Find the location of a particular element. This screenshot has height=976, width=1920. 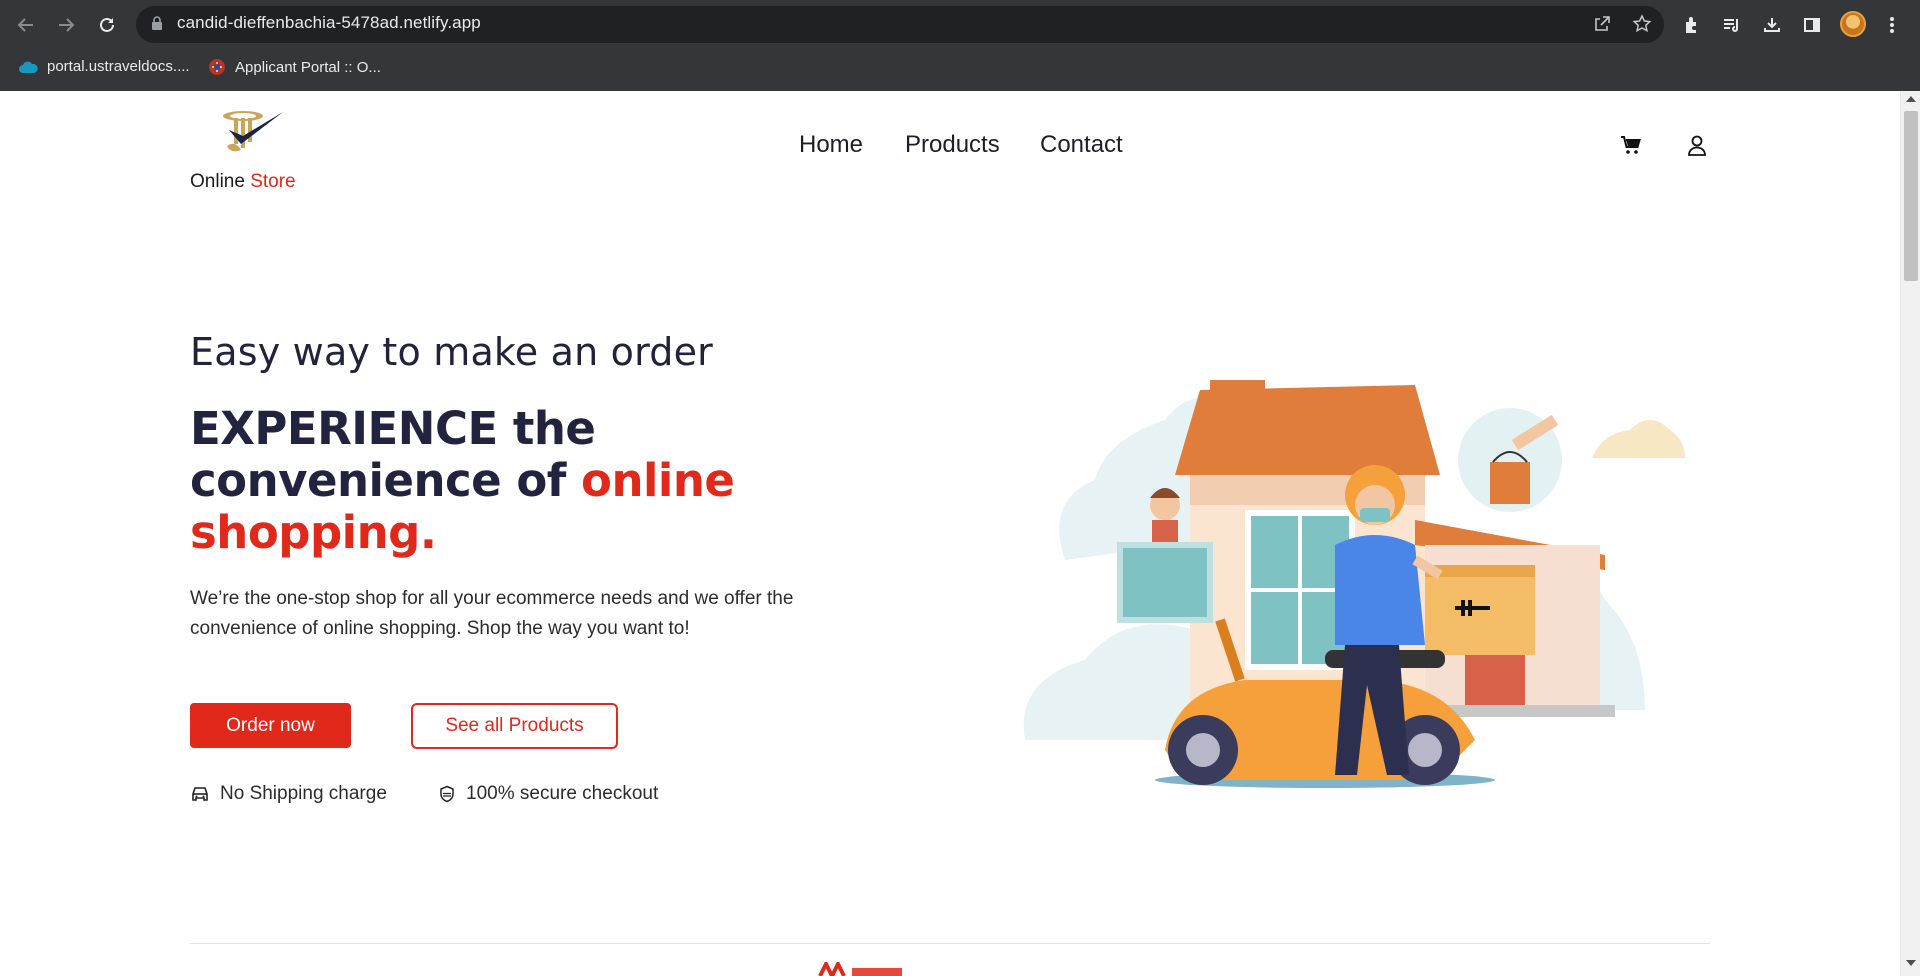

download-icon is located at coordinates (1772, 25).